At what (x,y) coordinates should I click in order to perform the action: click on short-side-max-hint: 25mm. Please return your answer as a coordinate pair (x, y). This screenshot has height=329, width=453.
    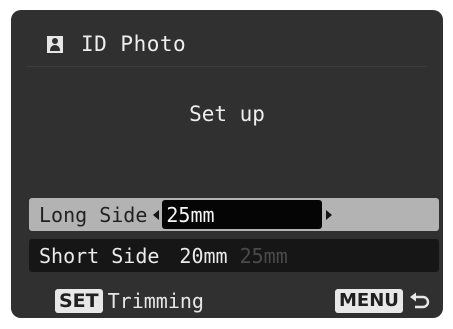
    Looking at the image, I should click on (263, 255).